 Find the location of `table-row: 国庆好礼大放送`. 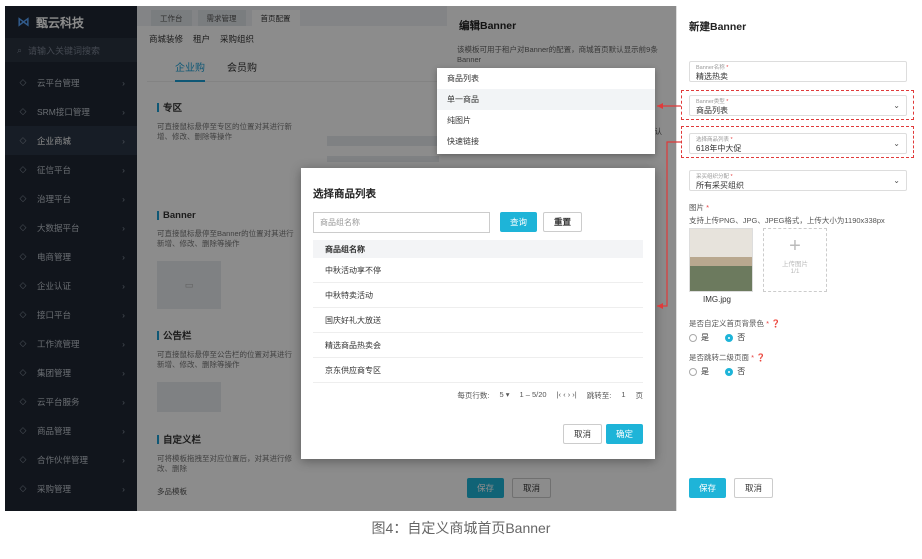

table-row: 国庆好礼大放送 is located at coordinates (478, 320).